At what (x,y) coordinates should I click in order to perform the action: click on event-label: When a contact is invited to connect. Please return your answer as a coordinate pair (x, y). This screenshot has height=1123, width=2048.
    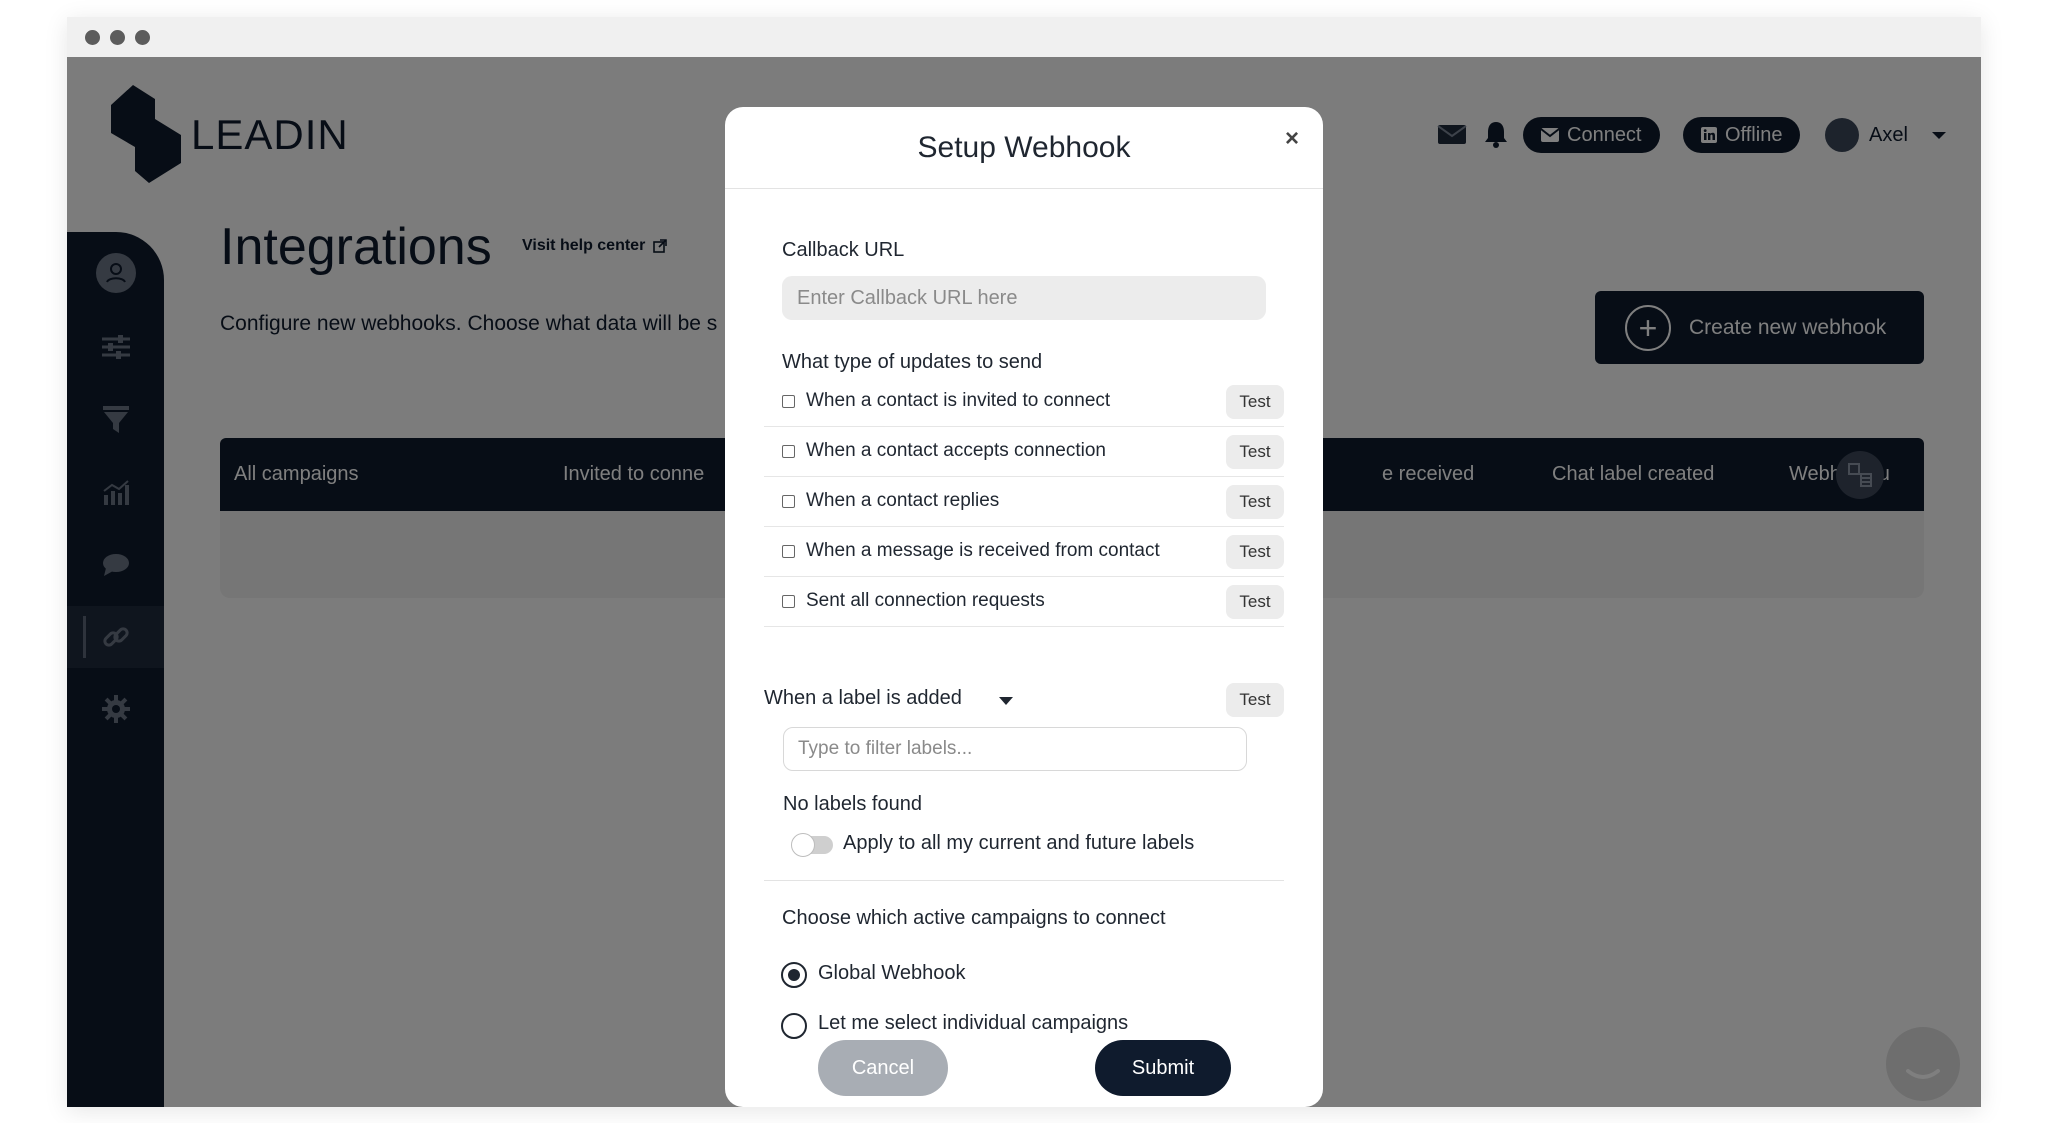
    Looking at the image, I should click on (958, 400).